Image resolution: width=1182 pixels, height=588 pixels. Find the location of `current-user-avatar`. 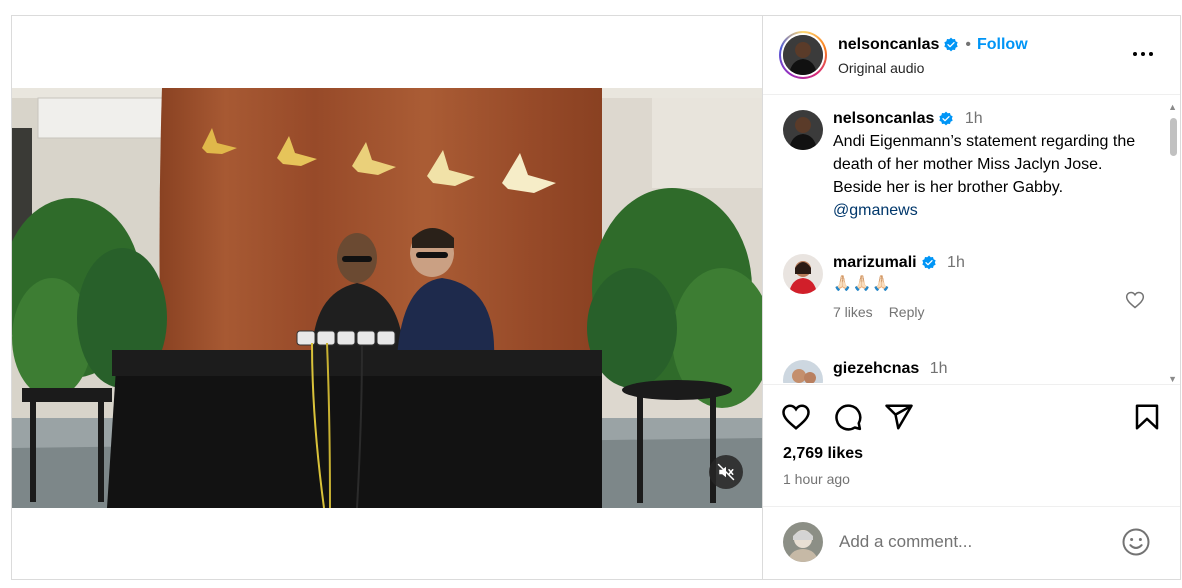

current-user-avatar is located at coordinates (803, 542).